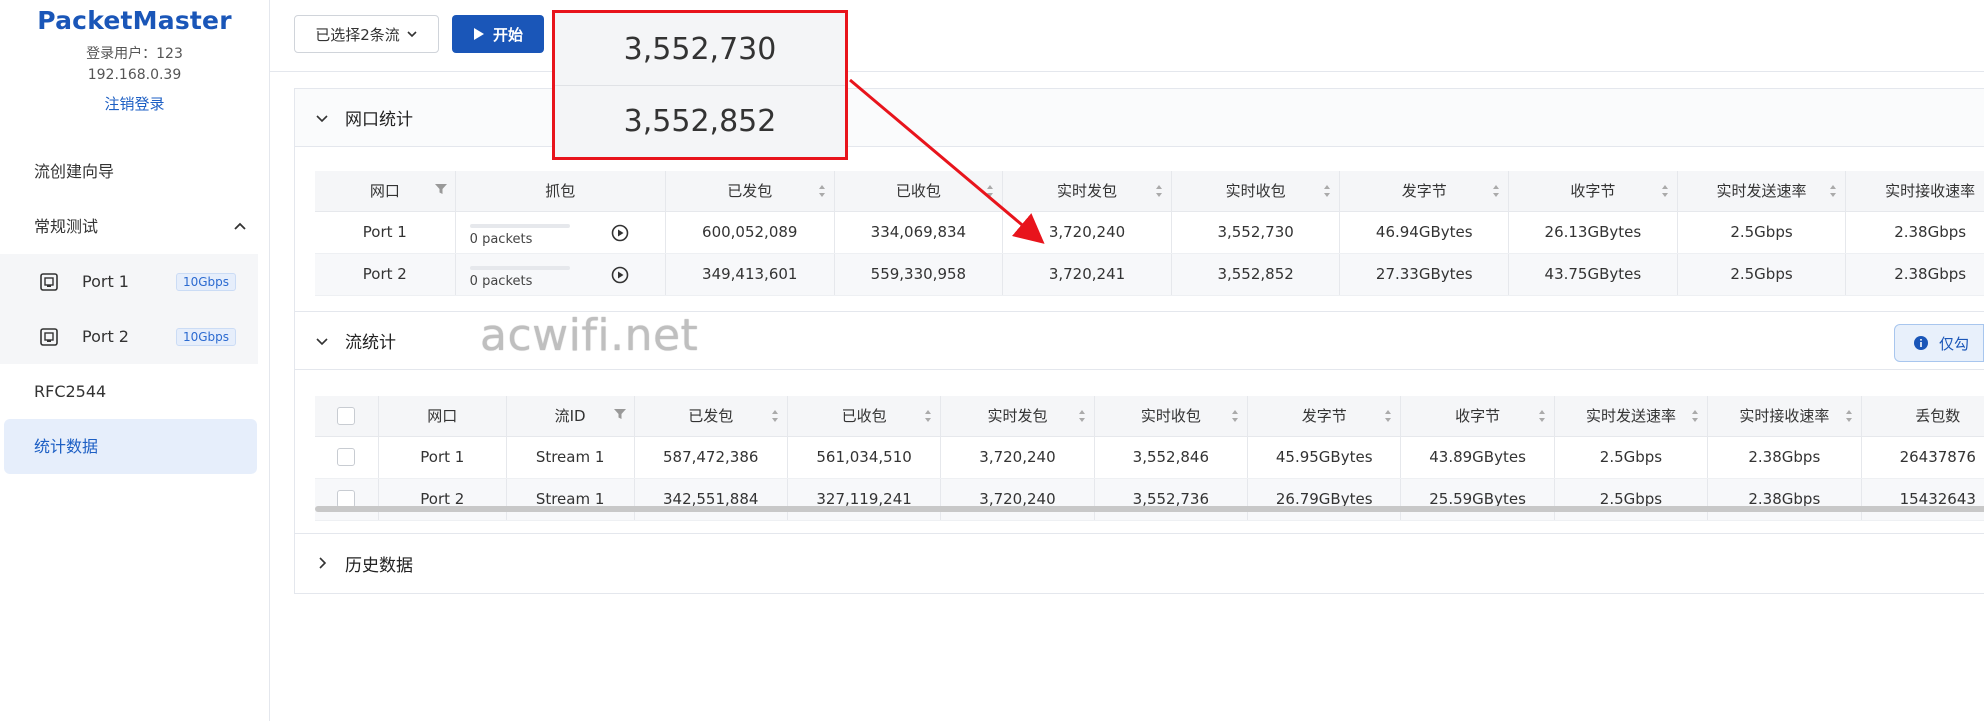  I want to click on port-label: Port 1, so click(105, 281).